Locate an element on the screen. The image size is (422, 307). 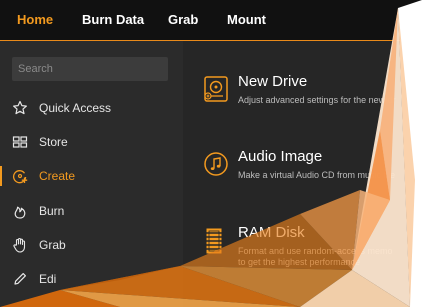
tab-mount: Mount is located at coordinates (246, 19).